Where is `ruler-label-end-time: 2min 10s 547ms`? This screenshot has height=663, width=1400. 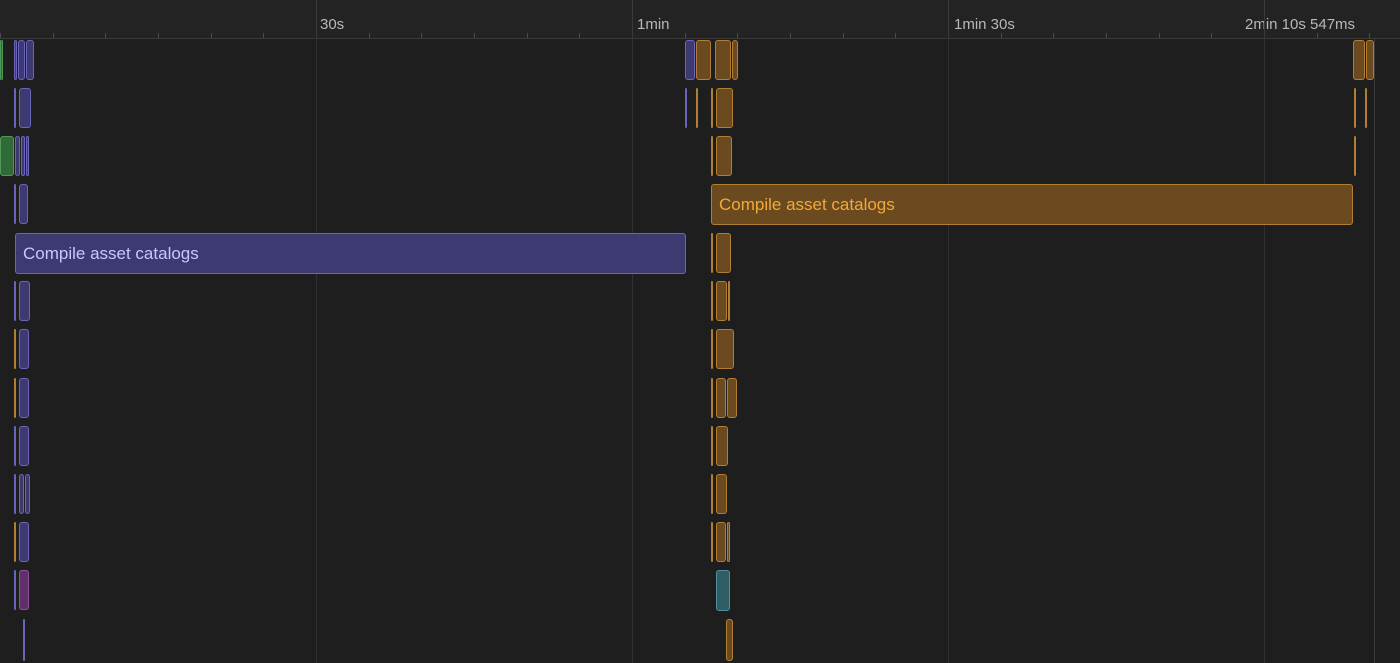 ruler-label-end-time: 2min 10s 547ms is located at coordinates (1300, 24).